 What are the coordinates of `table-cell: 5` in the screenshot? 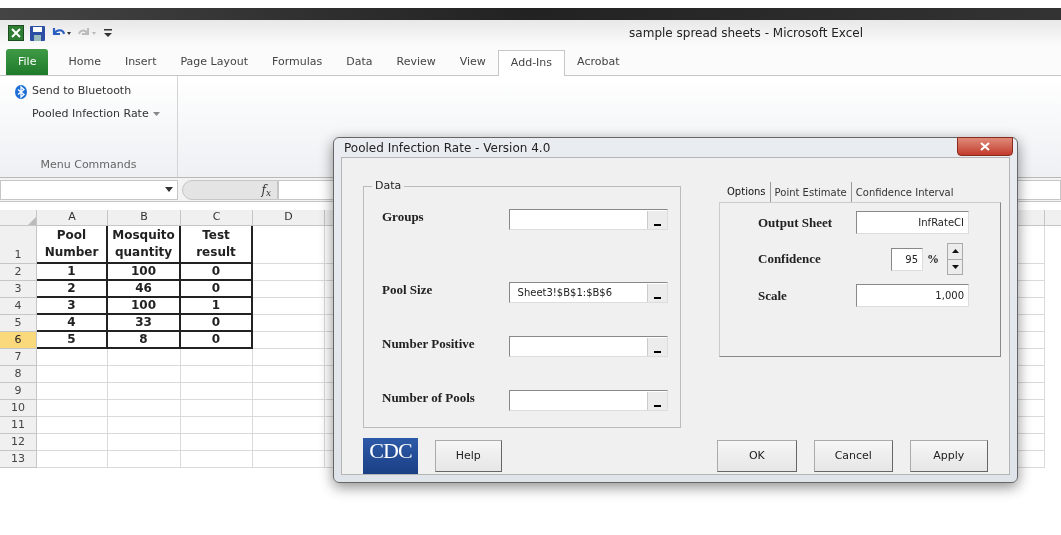 It's located at (71, 339).